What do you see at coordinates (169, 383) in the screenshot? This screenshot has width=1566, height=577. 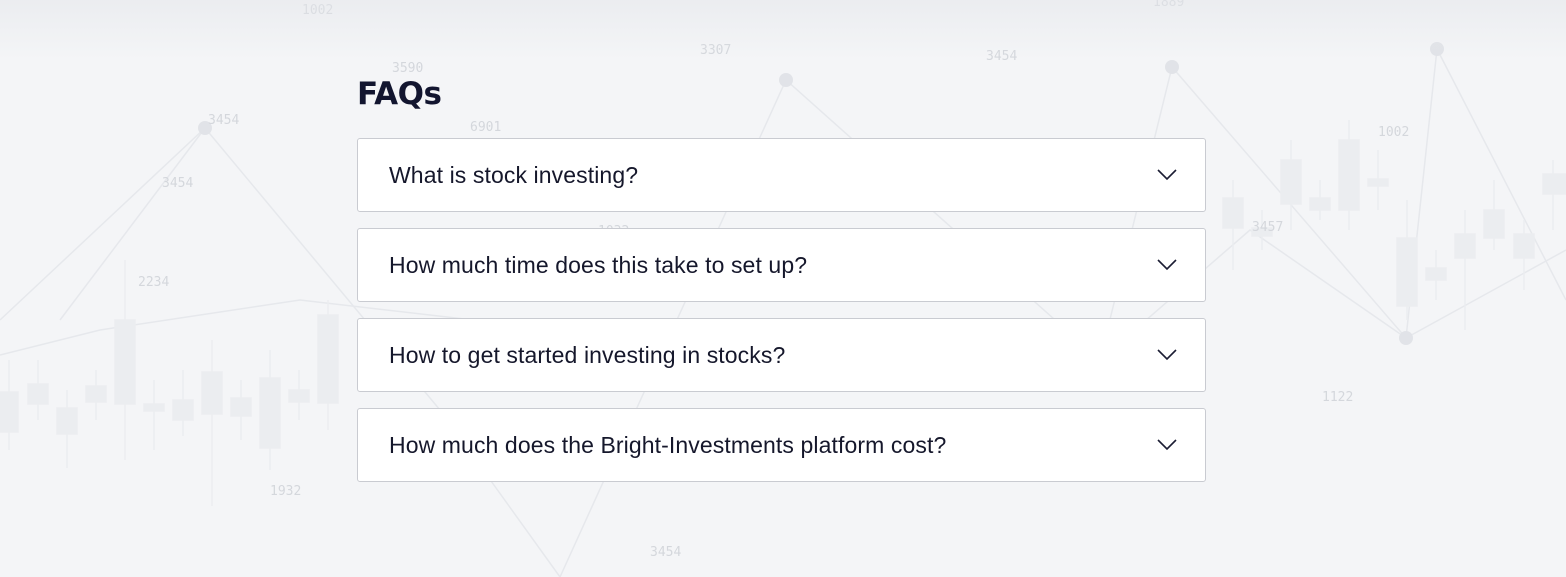 I see `background-candles-left` at bounding box center [169, 383].